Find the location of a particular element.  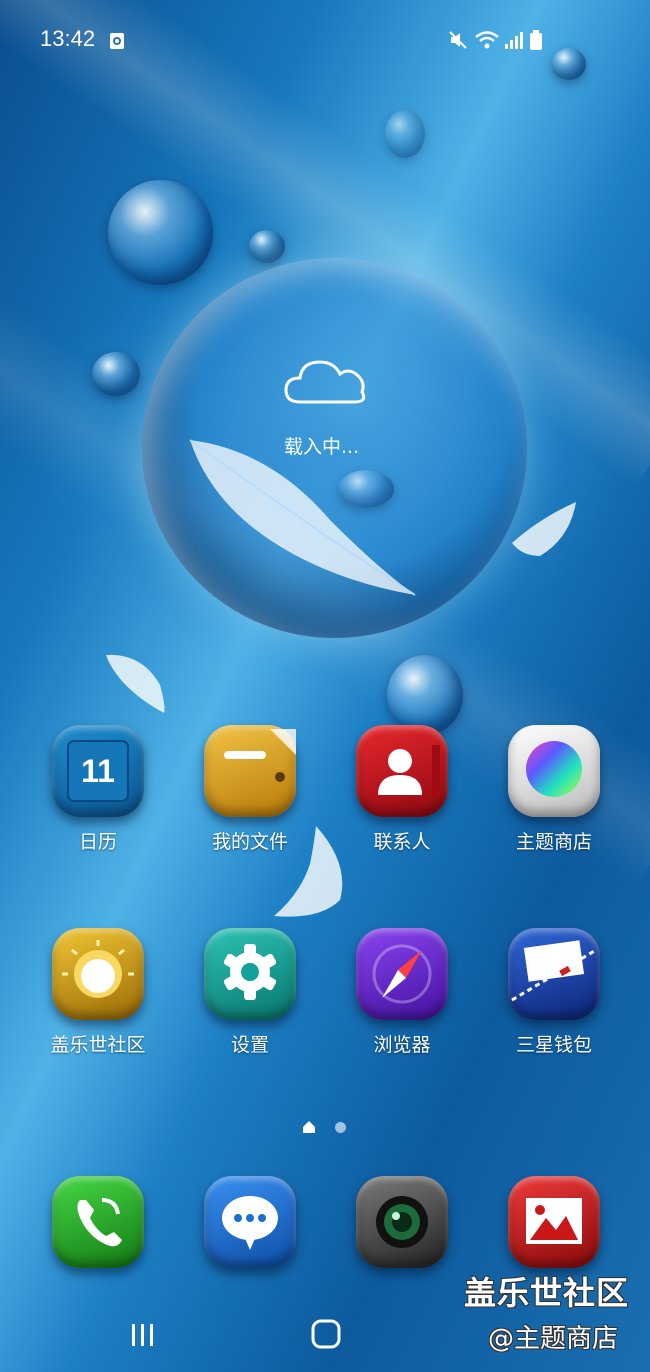

calendar-icon: 11 is located at coordinates (98, 771).